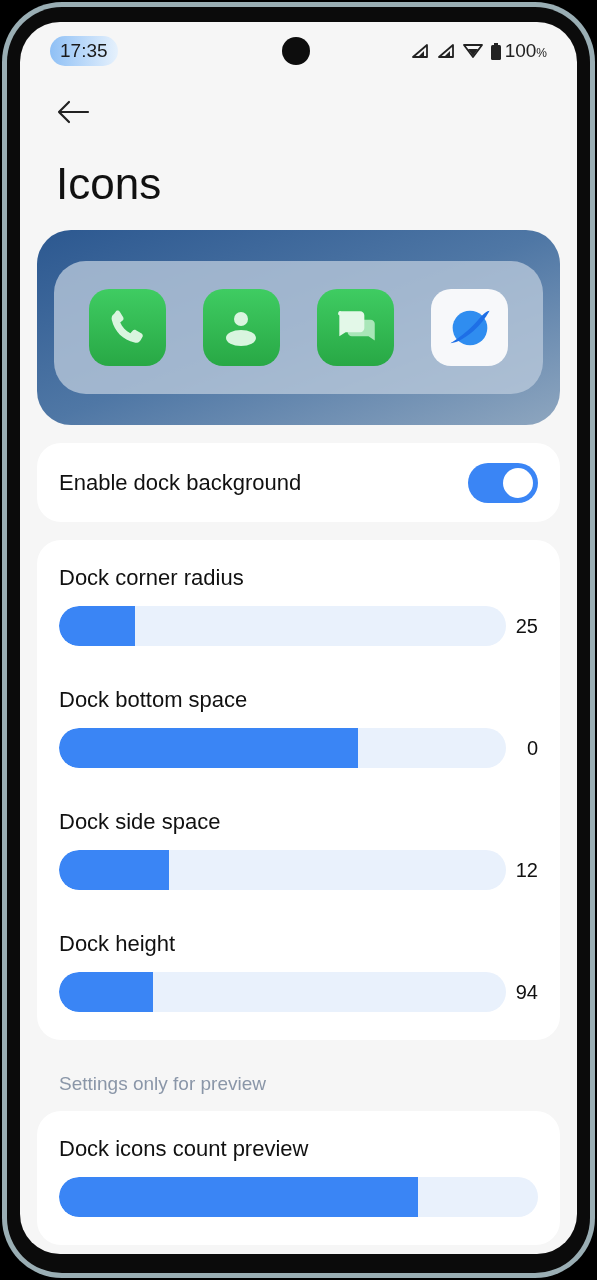  I want to click on slider-value: 25, so click(526, 626).